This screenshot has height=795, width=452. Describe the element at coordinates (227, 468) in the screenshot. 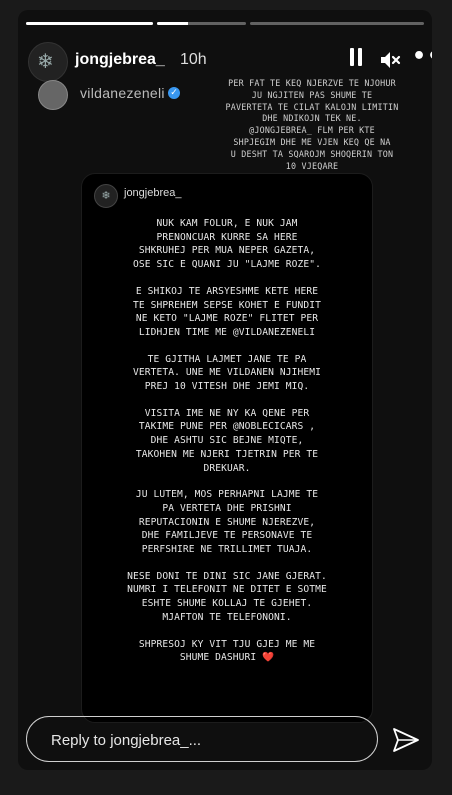

I see `card-line: DREKUAR.` at that location.